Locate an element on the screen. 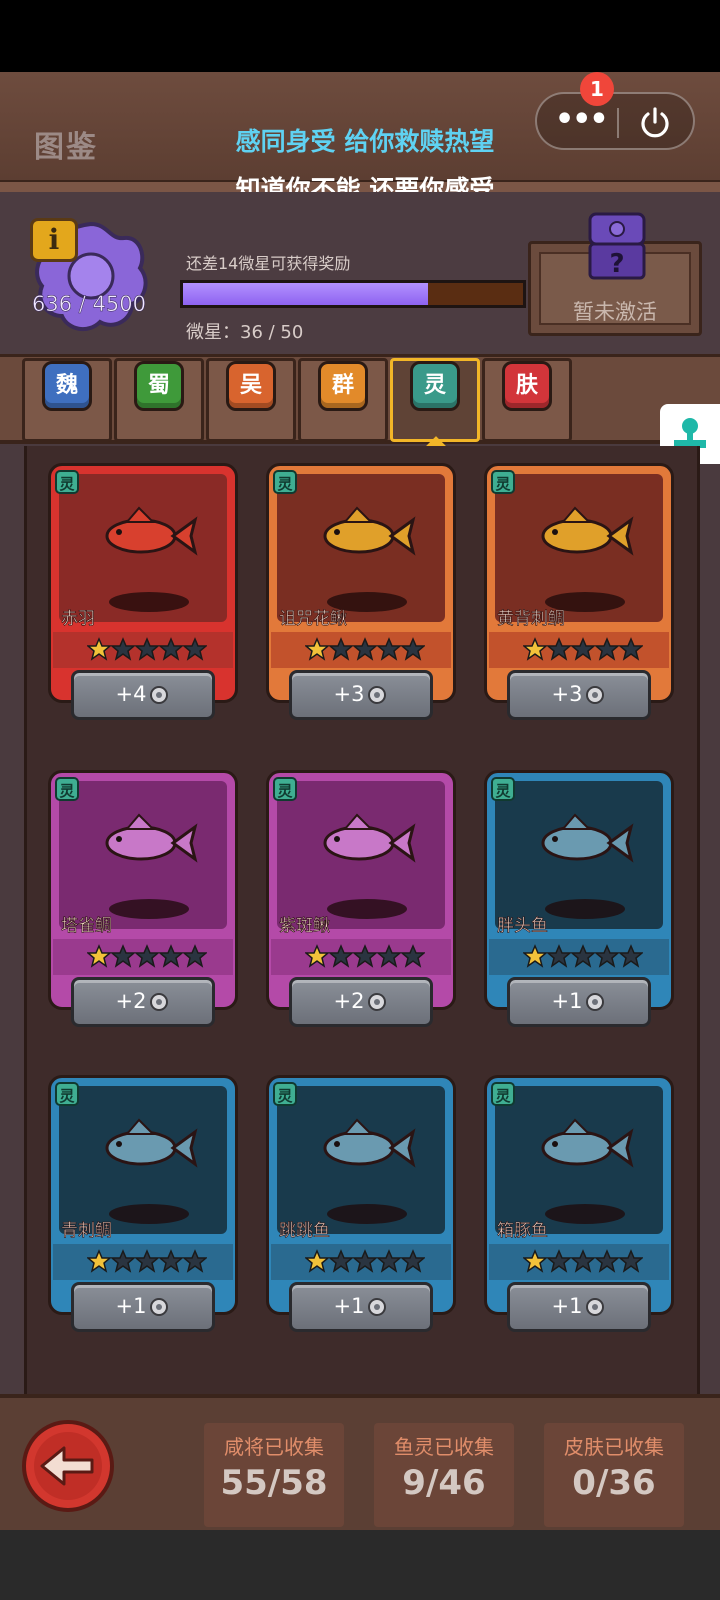  micro-star-progress-bar is located at coordinates (353, 294).